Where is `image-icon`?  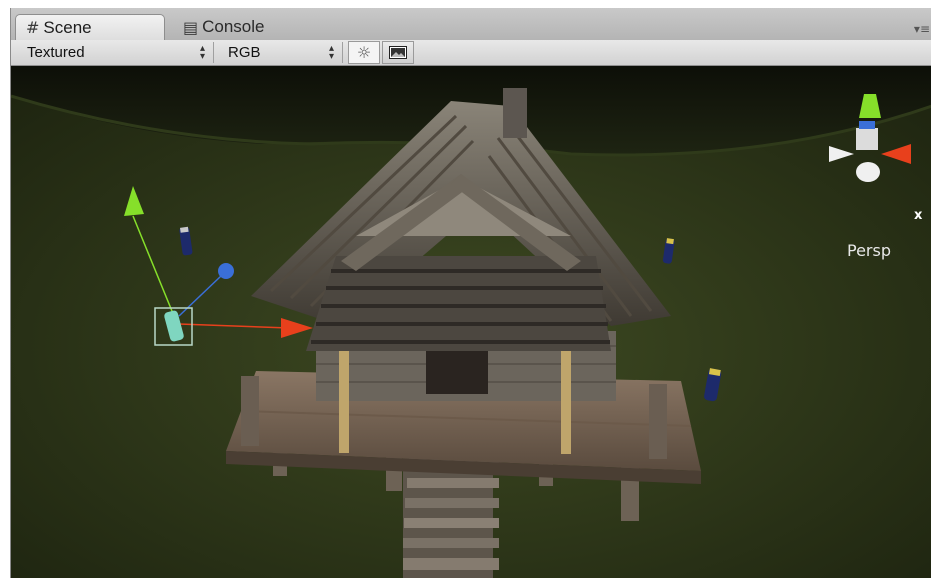 image-icon is located at coordinates (398, 52).